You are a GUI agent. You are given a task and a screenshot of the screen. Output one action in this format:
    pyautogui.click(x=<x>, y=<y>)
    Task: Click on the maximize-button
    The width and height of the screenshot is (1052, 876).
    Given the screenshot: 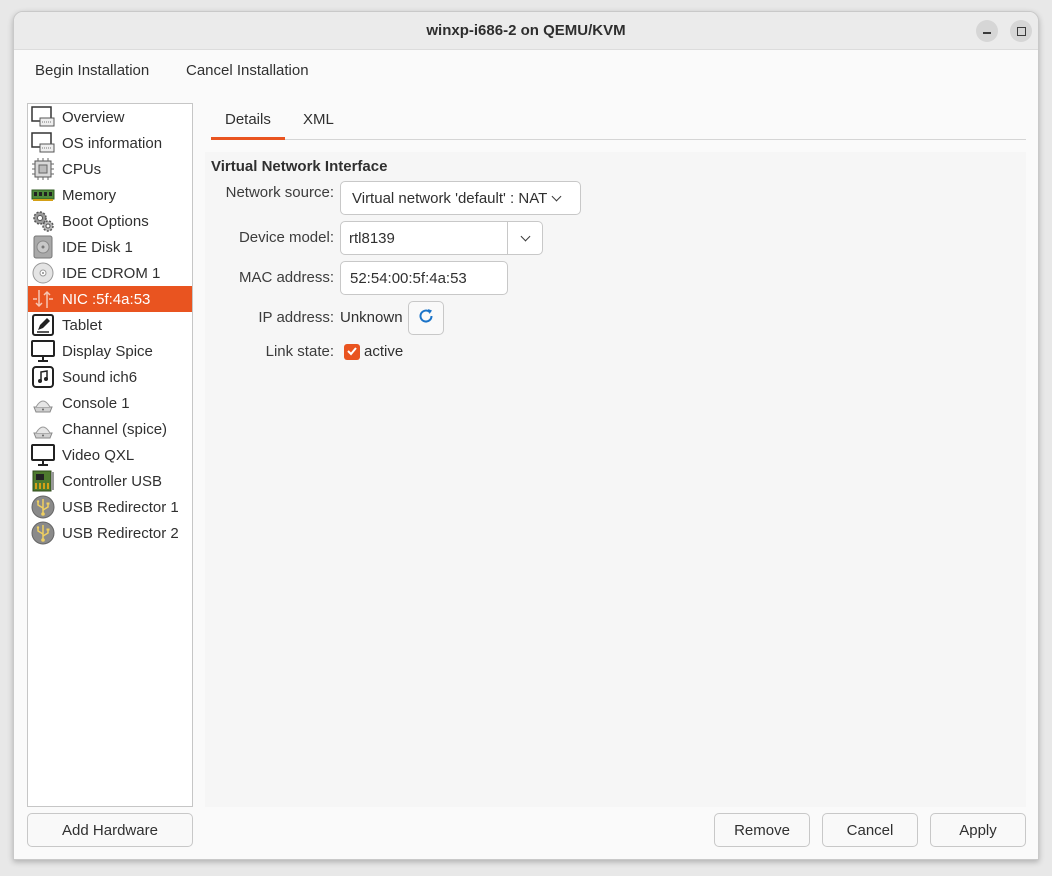 What is the action you would take?
    pyautogui.click(x=1021, y=31)
    